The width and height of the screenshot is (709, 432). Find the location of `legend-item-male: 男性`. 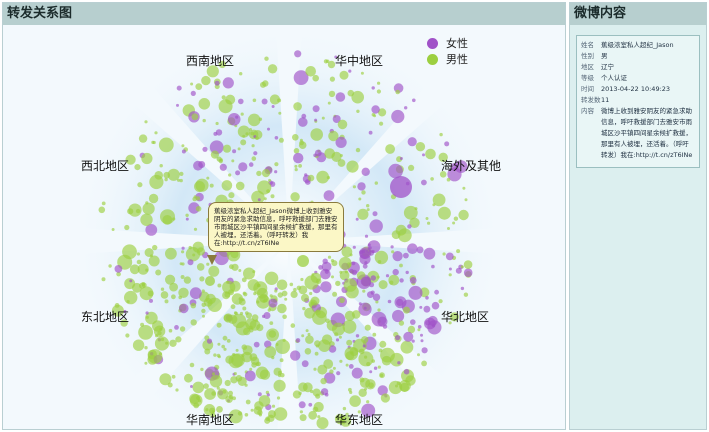

legend-item-male: 男性 is located at coordinates (447, 59).